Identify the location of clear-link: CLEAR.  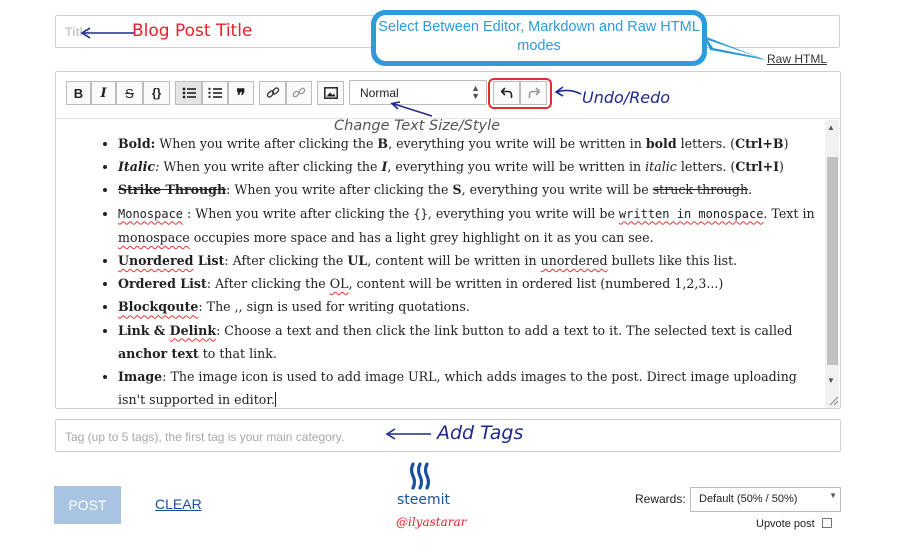
(178, 504).